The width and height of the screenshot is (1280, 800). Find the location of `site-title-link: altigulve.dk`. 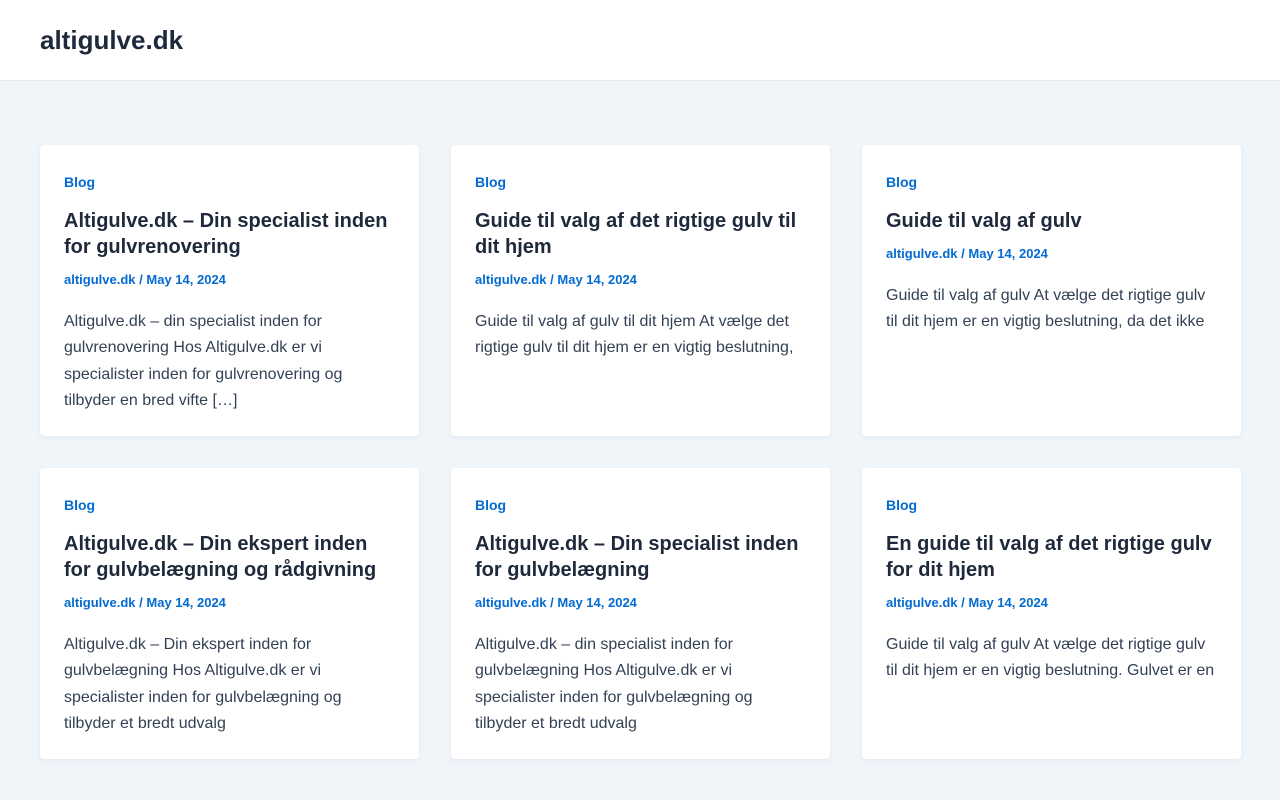

site-title-link: altigulve.dk is located at coordinates (111, 40).